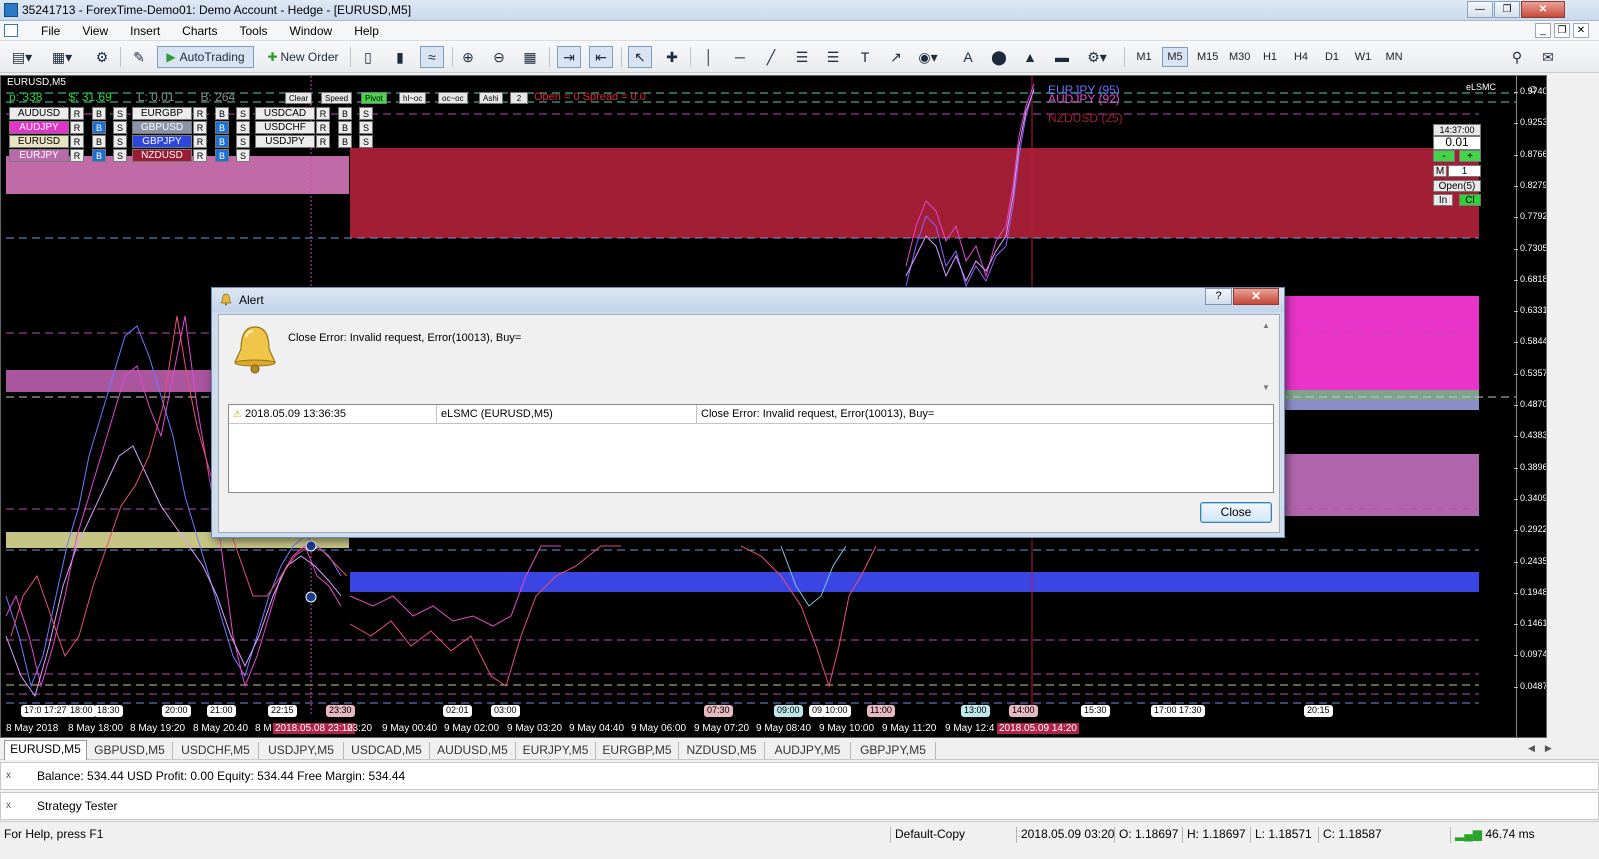 Image resolution: width=1599 pixels, height=859 pixels. I want to click on lot-size-field: 0.01, so click(1457, 143).